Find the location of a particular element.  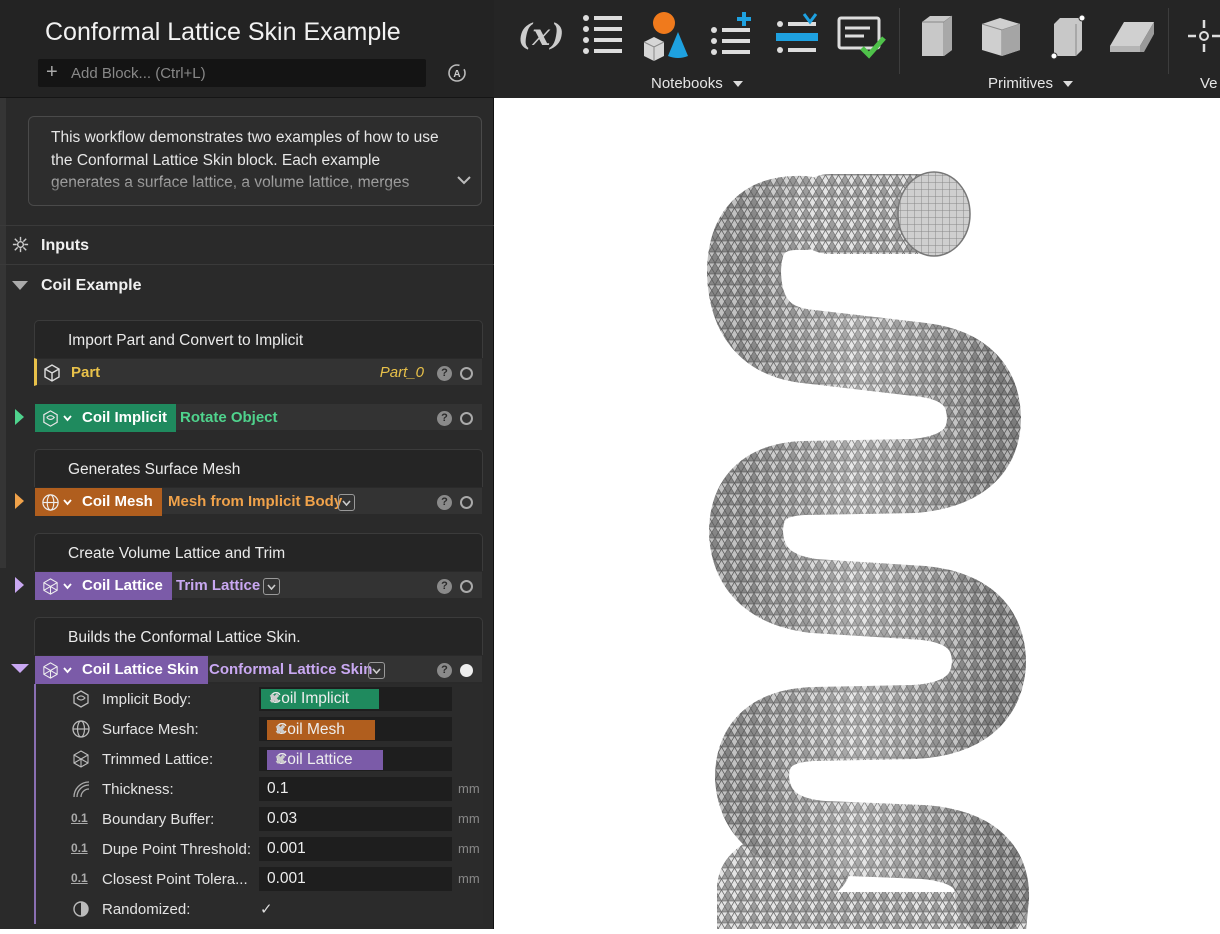

globe-icon is located at coordinates (81, 729).